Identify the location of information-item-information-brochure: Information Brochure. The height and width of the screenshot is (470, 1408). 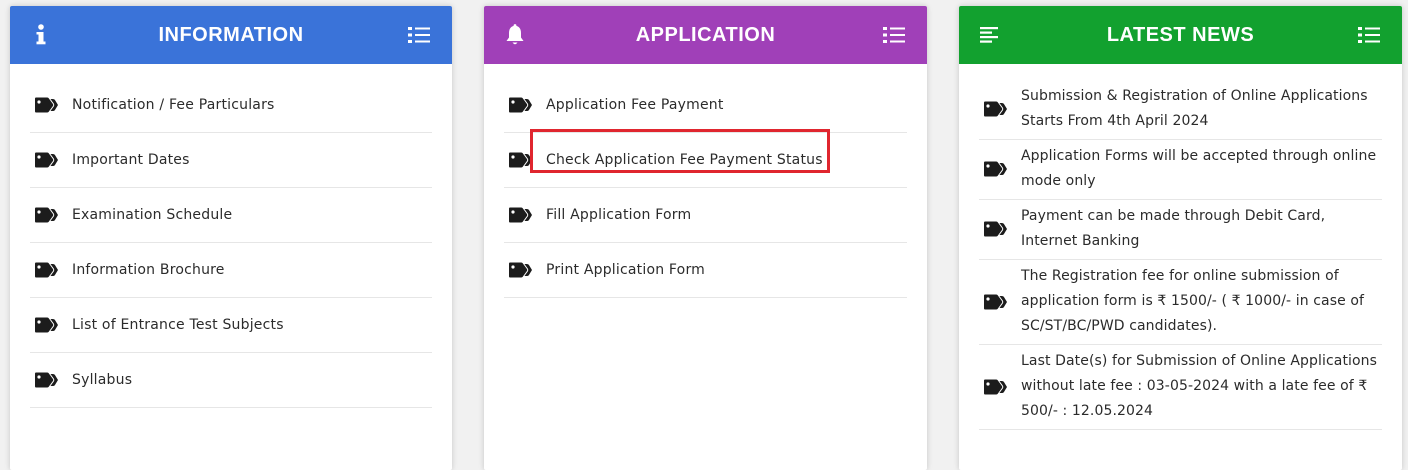
(231, 270).